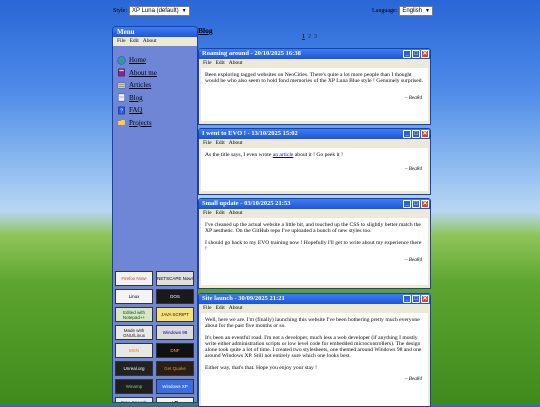 This screenshot has height=407, width=540. What do you see at coordinates (246, 203) in the screenshot?
I see `post-title: Small update - 03/10/2025 21:53` at bounding box center [246, 203].